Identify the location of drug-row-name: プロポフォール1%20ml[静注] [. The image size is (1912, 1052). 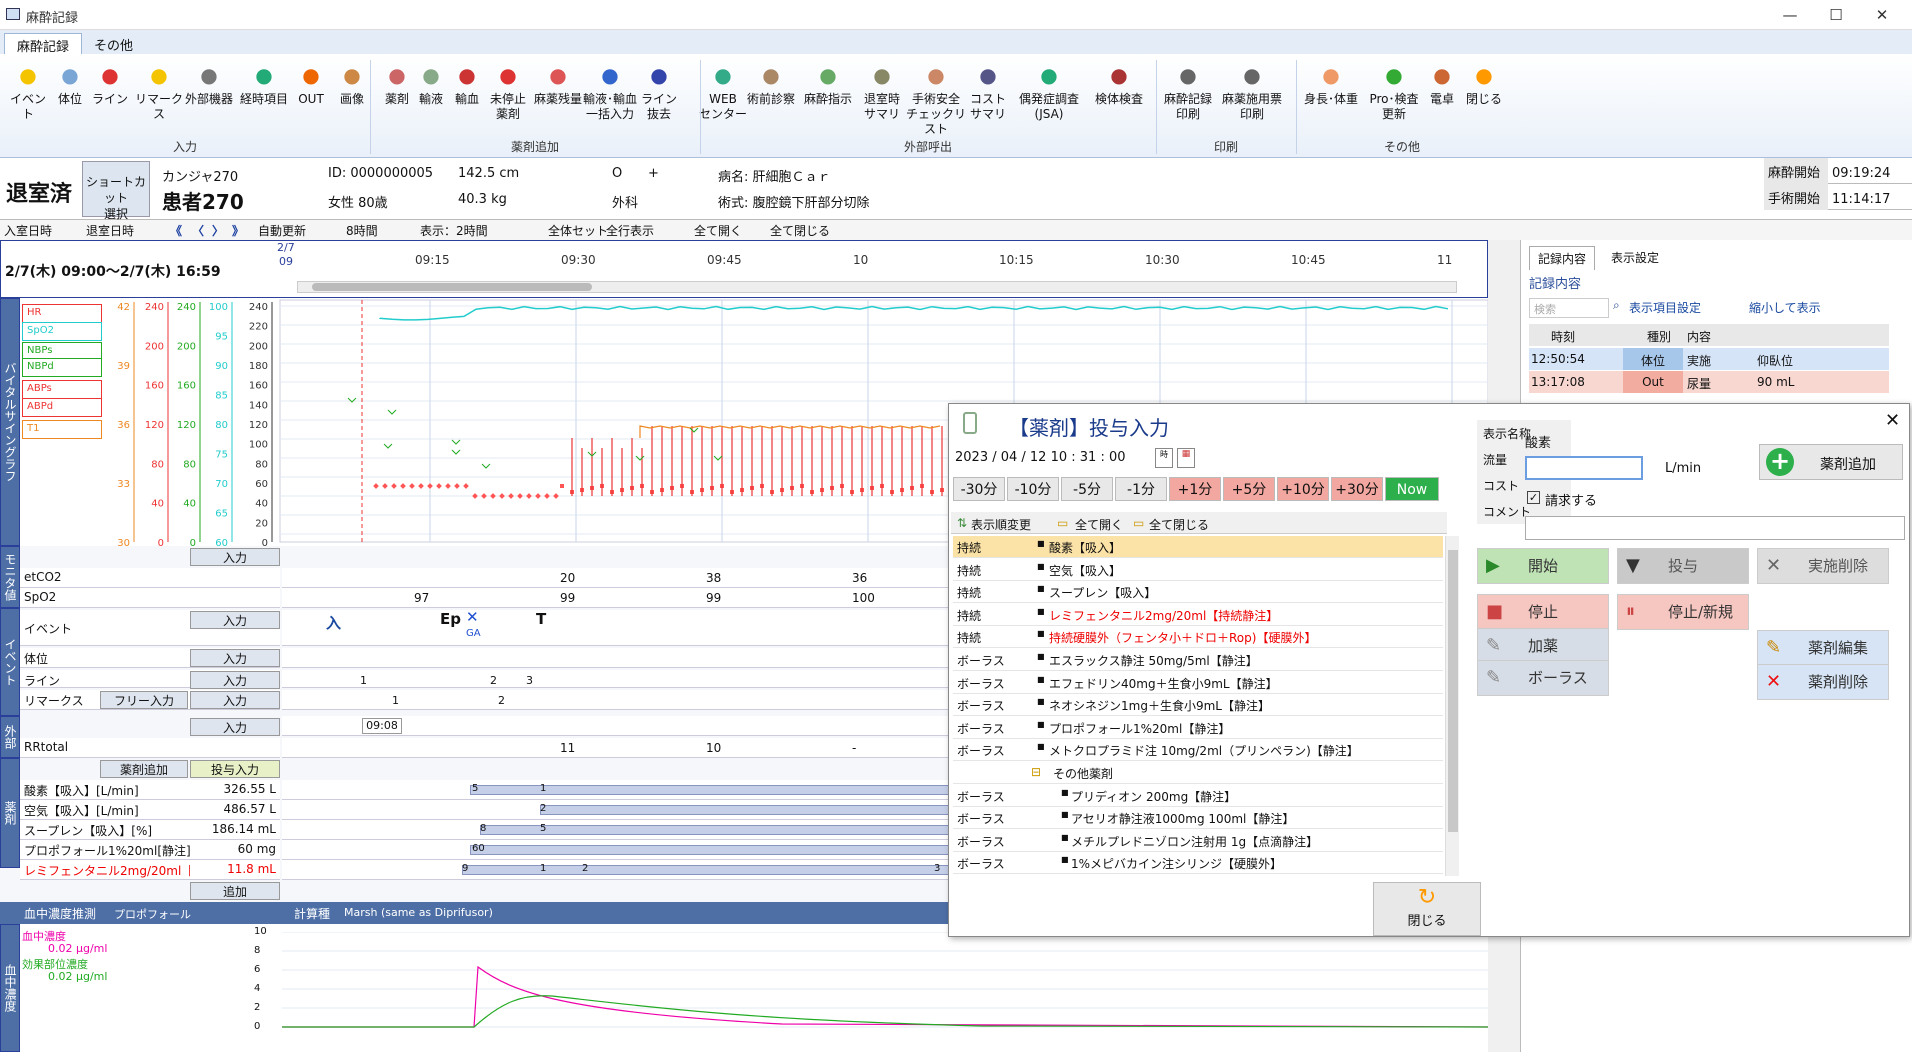
(105, 850).